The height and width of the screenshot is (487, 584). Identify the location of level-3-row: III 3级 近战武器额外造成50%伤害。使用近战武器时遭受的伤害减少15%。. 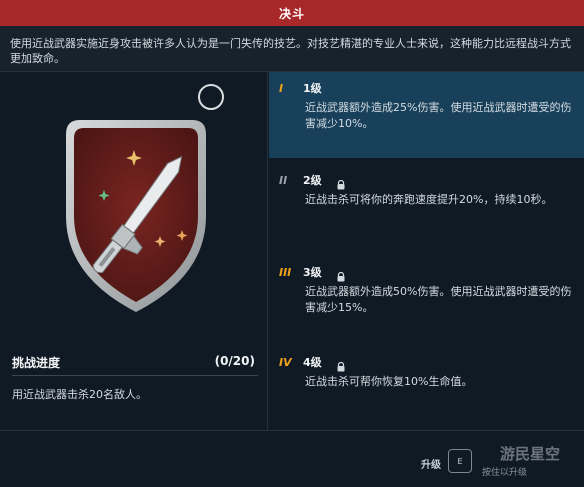
(426, 299).